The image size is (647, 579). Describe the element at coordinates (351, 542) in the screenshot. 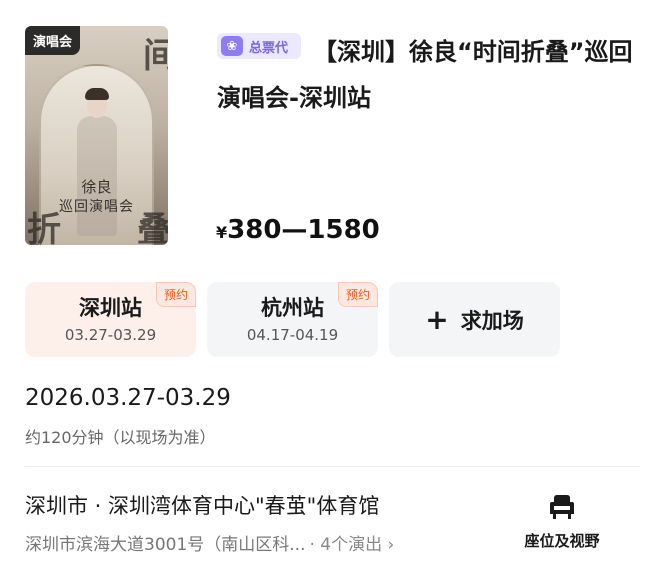

I see `show-count-link: · 4个演出 ›` at that location.